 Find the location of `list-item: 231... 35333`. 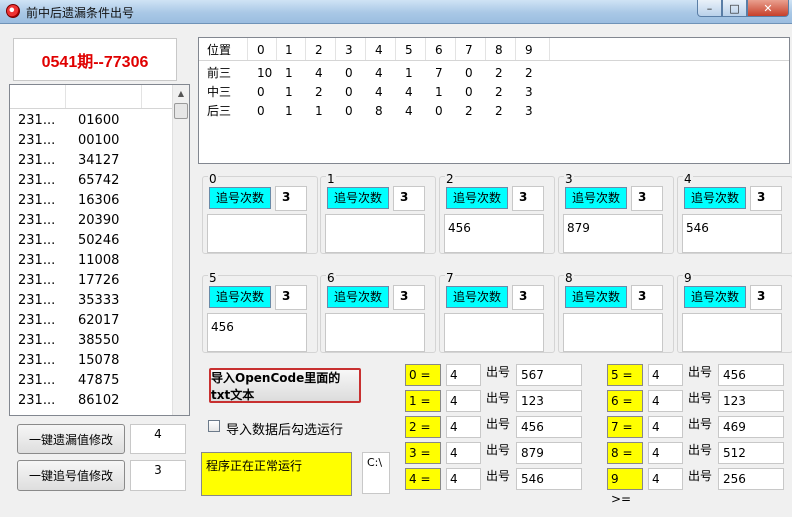

list-item: 231... 35333 is located at coordinates (92, 301).